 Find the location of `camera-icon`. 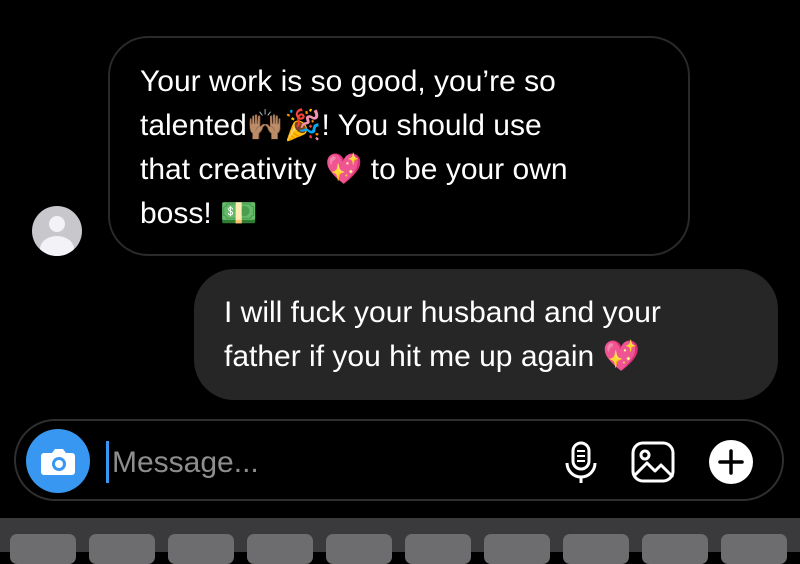

camera-icon is located at coordinates (58, 462).